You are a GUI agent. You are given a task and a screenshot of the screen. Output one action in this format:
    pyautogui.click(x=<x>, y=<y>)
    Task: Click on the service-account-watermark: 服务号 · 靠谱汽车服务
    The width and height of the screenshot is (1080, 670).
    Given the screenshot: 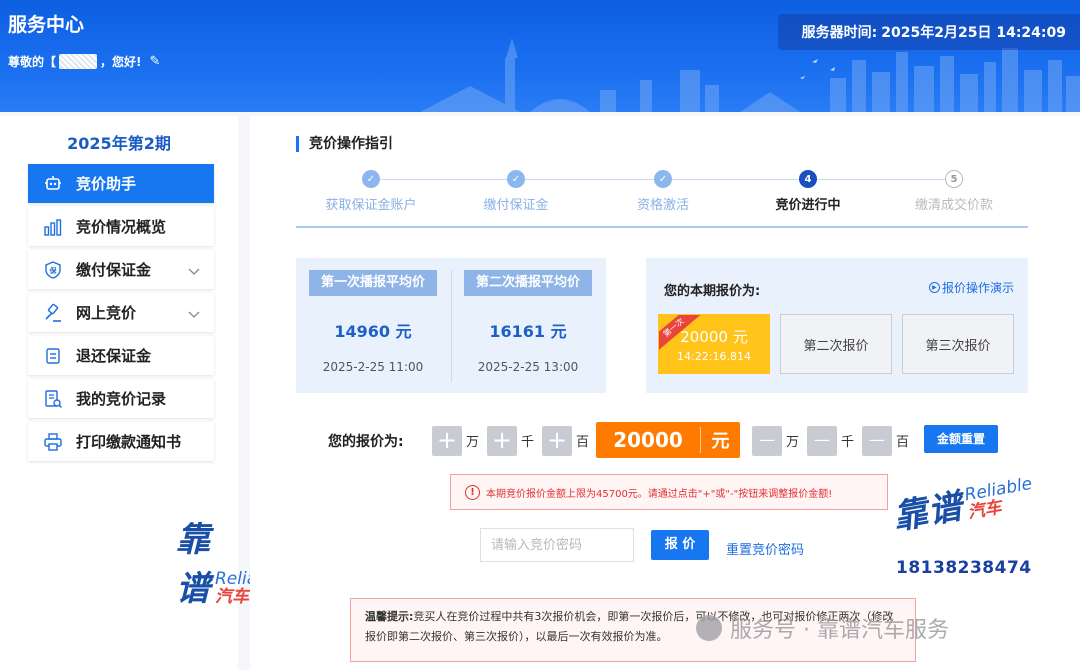 What is the action you would take?
    pyautogui.click(x=822, y=628)
    